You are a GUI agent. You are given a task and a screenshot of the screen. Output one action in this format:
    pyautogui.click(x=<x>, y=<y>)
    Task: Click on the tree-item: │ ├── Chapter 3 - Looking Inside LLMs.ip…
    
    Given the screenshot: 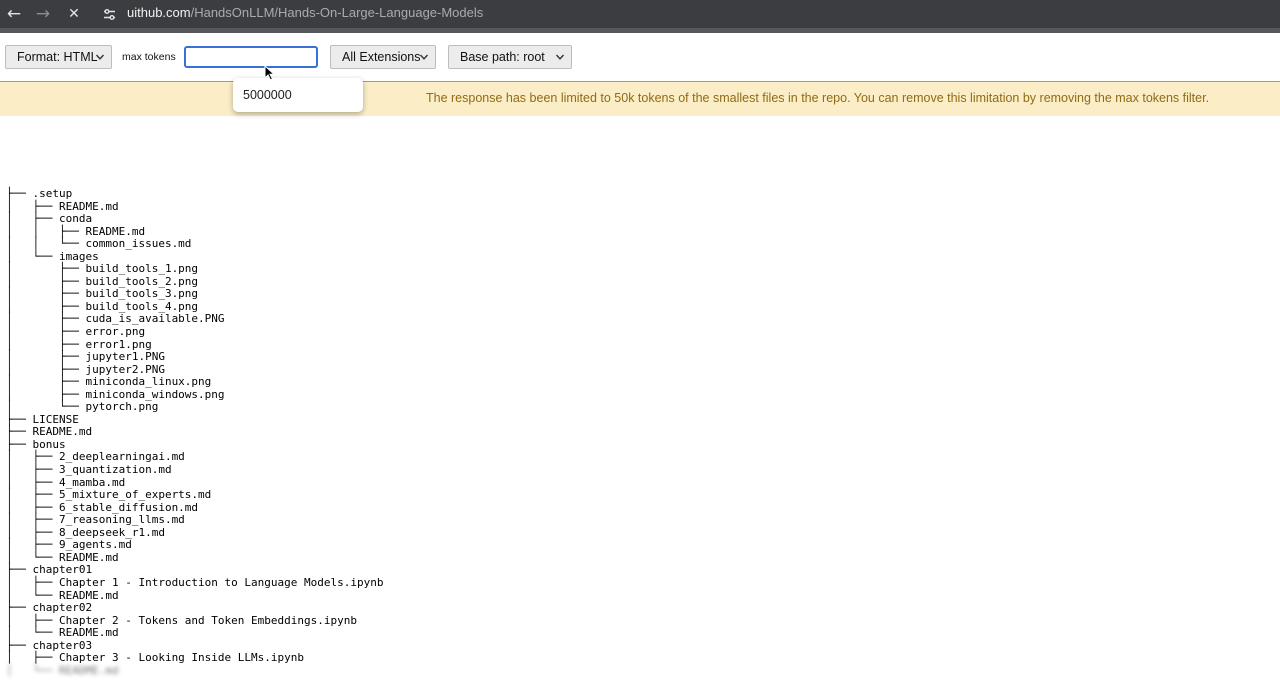 What is the action you would take?
    pyautogui.click(x=155, y=658)
    